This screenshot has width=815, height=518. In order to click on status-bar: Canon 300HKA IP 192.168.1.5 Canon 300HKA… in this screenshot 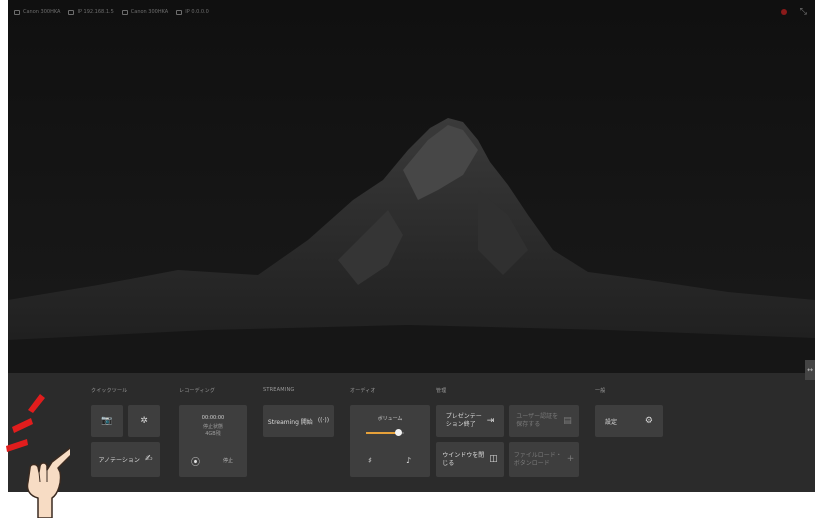, I will do `click(411, 12)`.